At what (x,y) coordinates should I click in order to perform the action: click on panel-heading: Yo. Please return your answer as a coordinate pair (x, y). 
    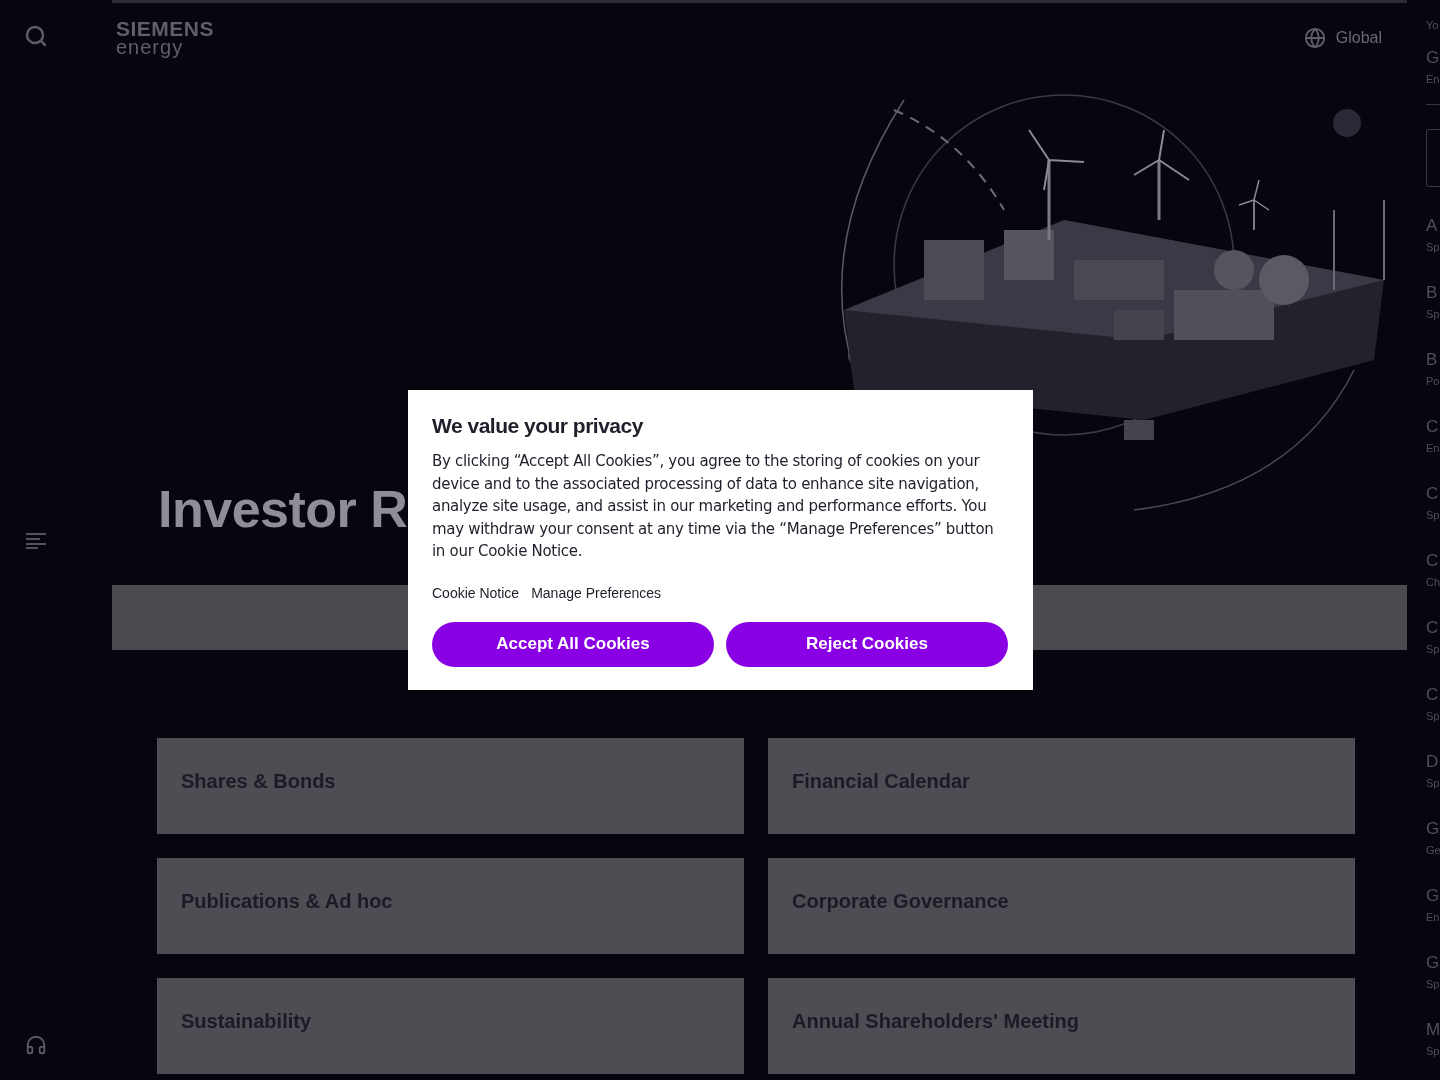
    Looking at the image, I should click on (1433, 25).